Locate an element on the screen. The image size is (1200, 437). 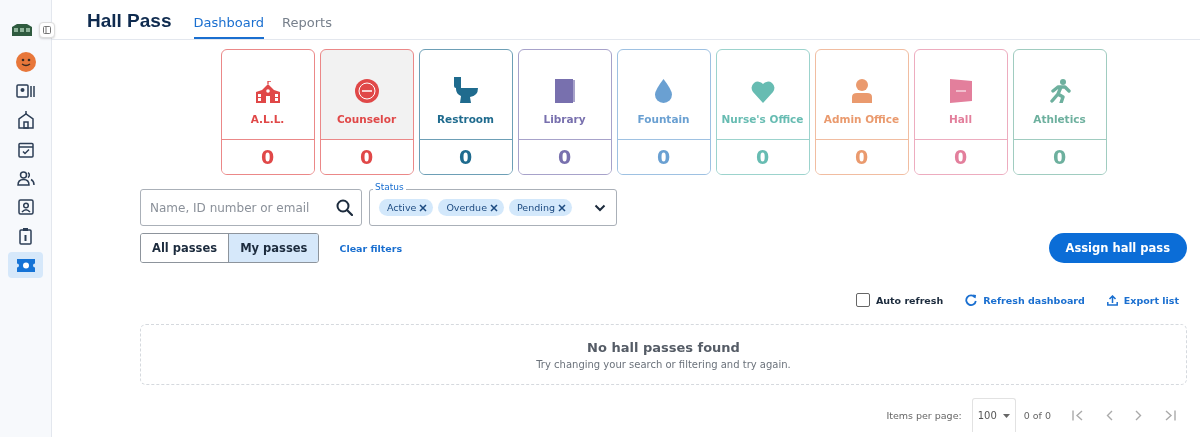
chevron-left-icon is located at coordinates (1109, 415).